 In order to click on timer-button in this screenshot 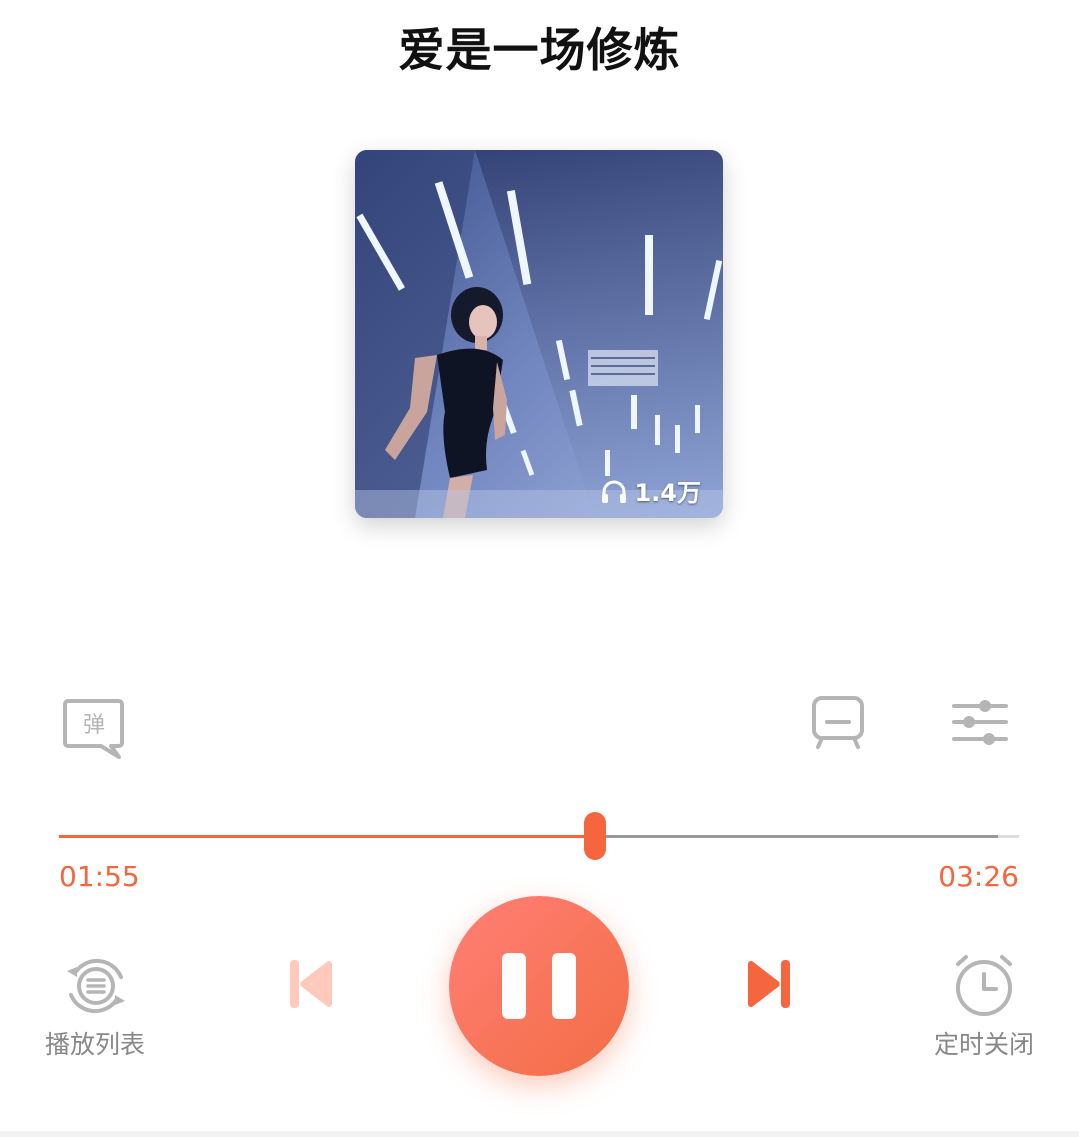, I will do `click(984, 985)`.